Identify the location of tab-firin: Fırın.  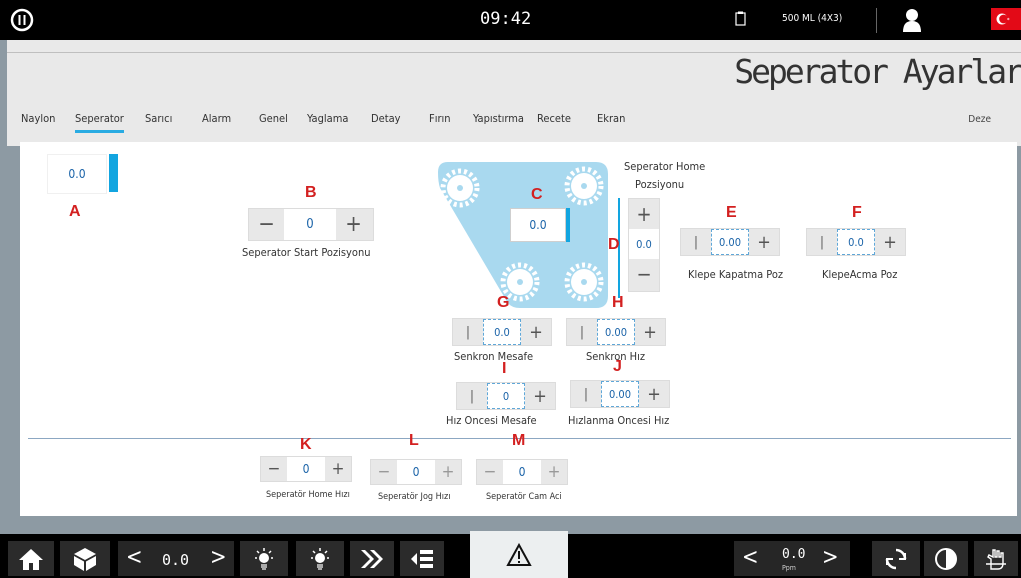
(440, 118).